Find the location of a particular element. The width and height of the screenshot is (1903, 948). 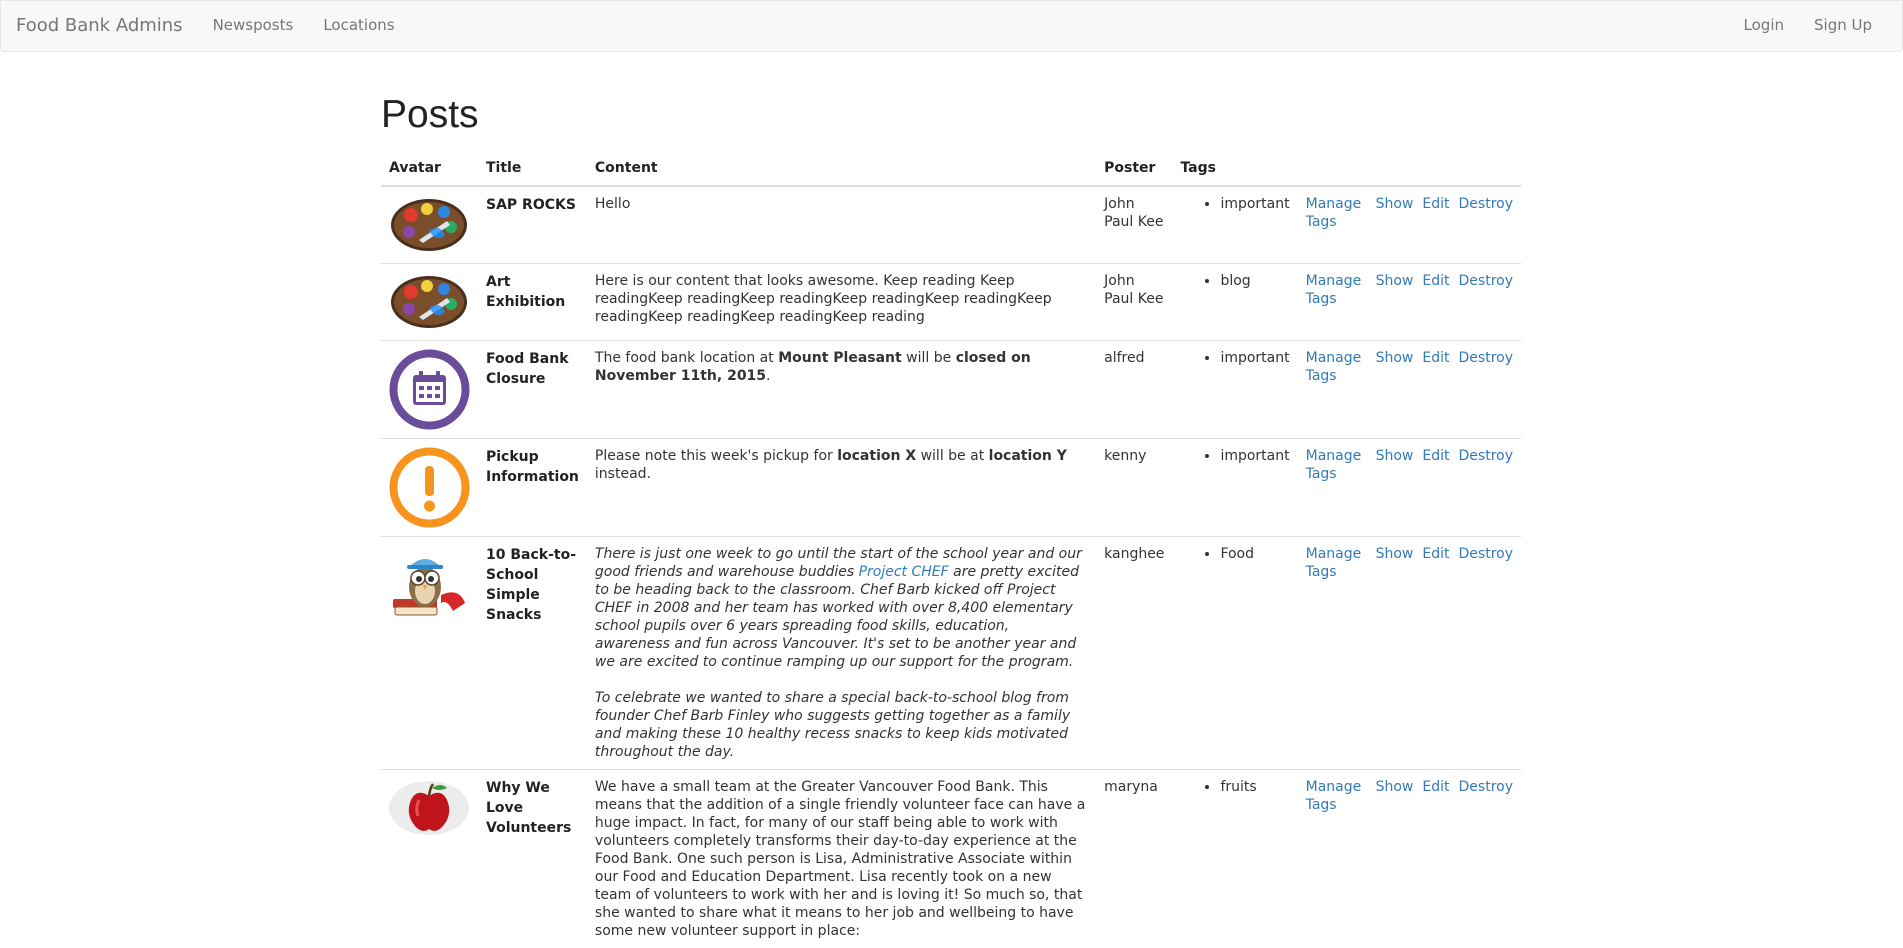

navbar-right: Login Sign Up is located at coordinates (1815, 26).